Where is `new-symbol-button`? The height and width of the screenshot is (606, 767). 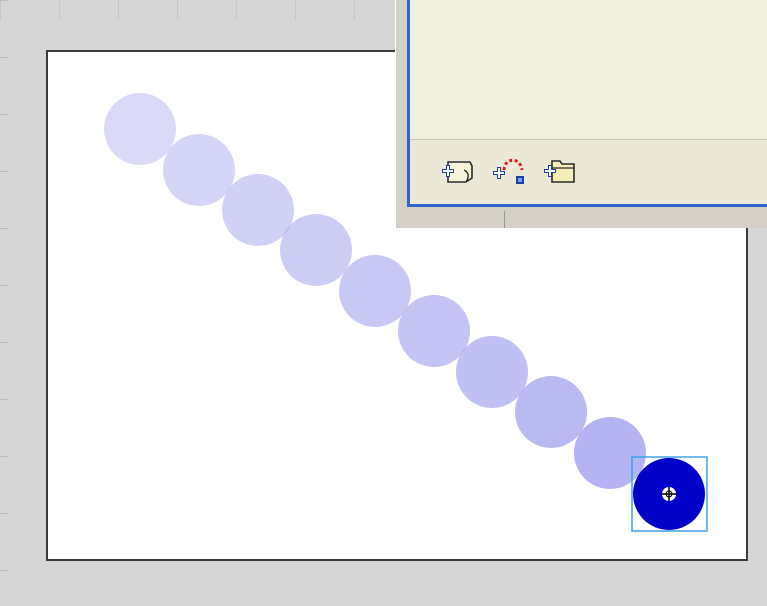
new-symbol-button is located at coordinates (458, 171).